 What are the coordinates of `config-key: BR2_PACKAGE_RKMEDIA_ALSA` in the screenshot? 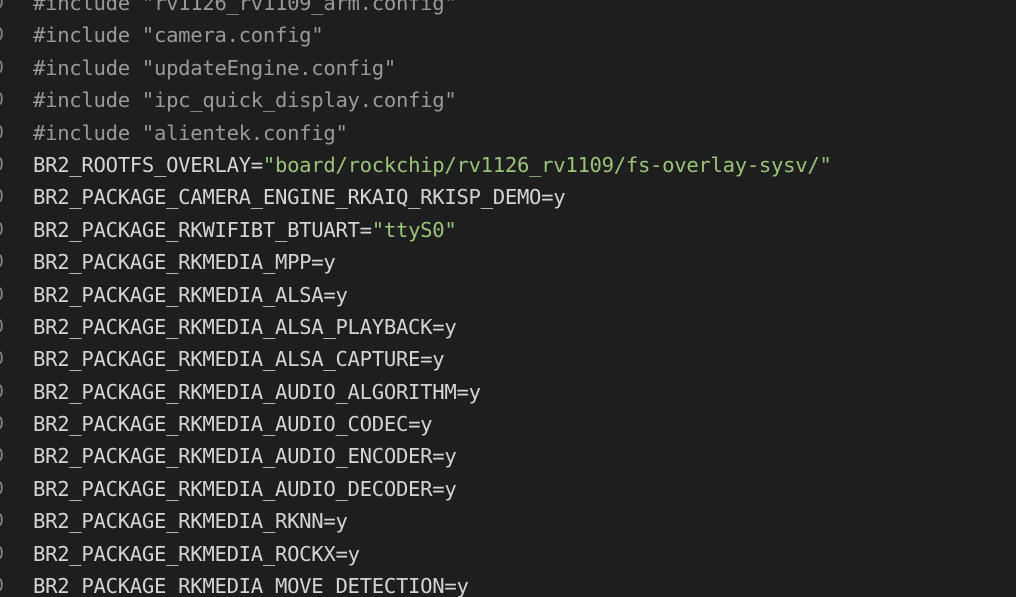 It's located at (178, 294).